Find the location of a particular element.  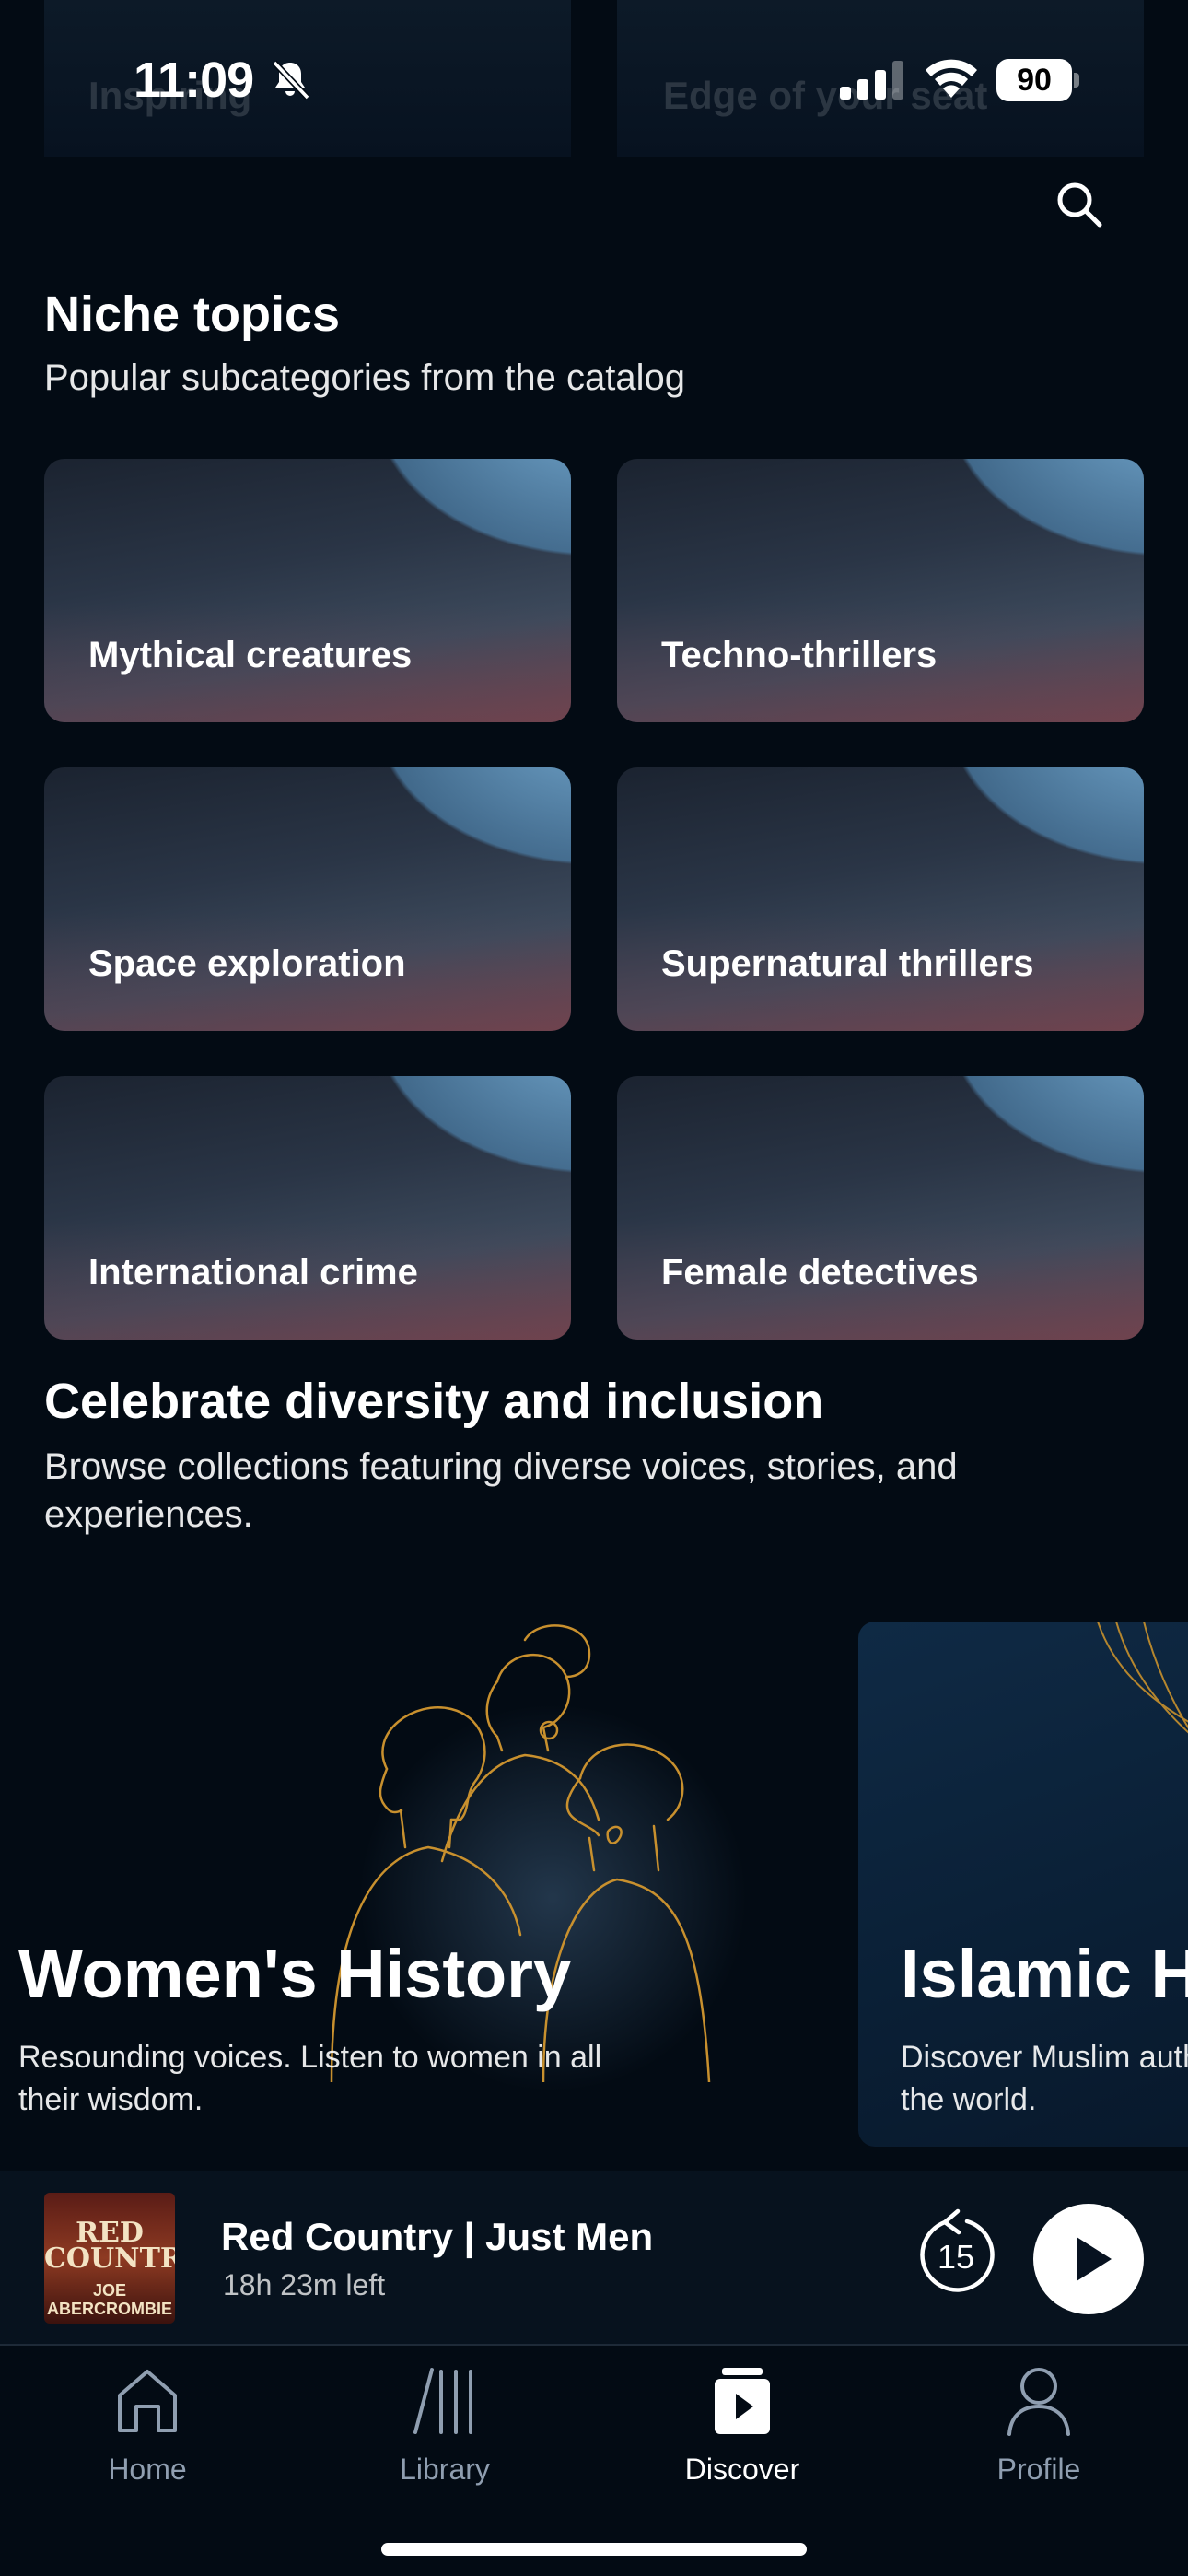

play-icon is located at coordinates (1094, 2259).